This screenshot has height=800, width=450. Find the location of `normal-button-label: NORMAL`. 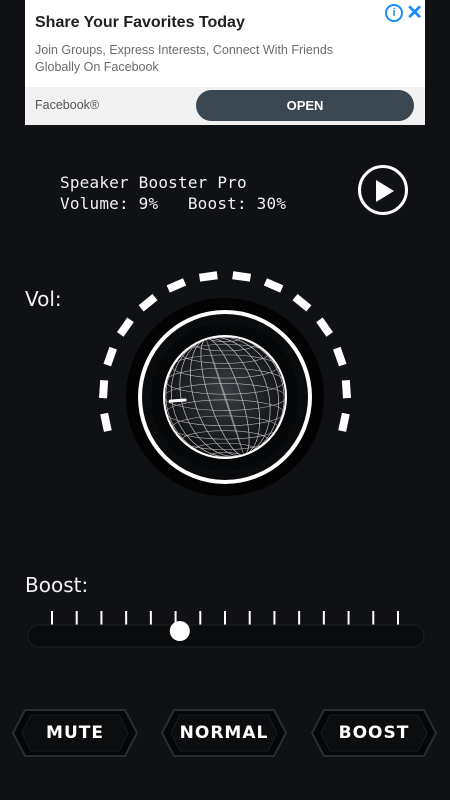

normal-button-label: NORMAL is located at coordinates (224, 733).